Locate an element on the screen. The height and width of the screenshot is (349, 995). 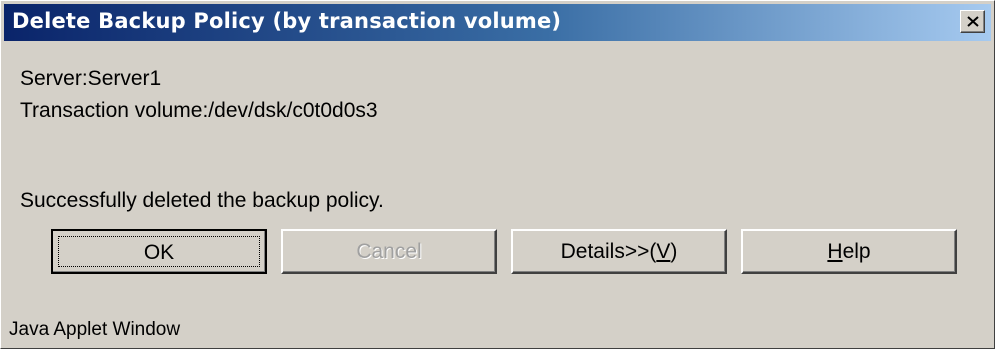
details-button-label: Details>>(V) is located at coordinates (619, 251).